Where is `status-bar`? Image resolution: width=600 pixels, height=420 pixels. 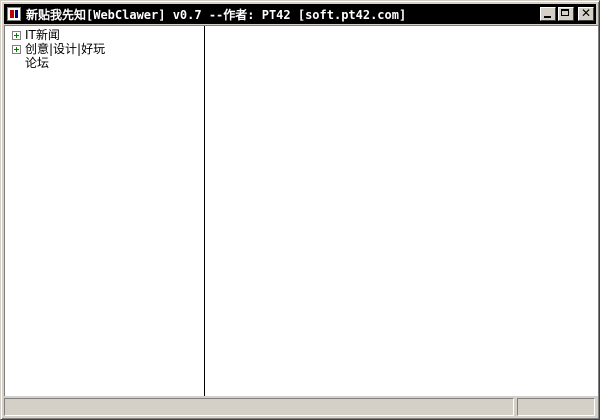
status-bar is located at coordinates (301, 407).